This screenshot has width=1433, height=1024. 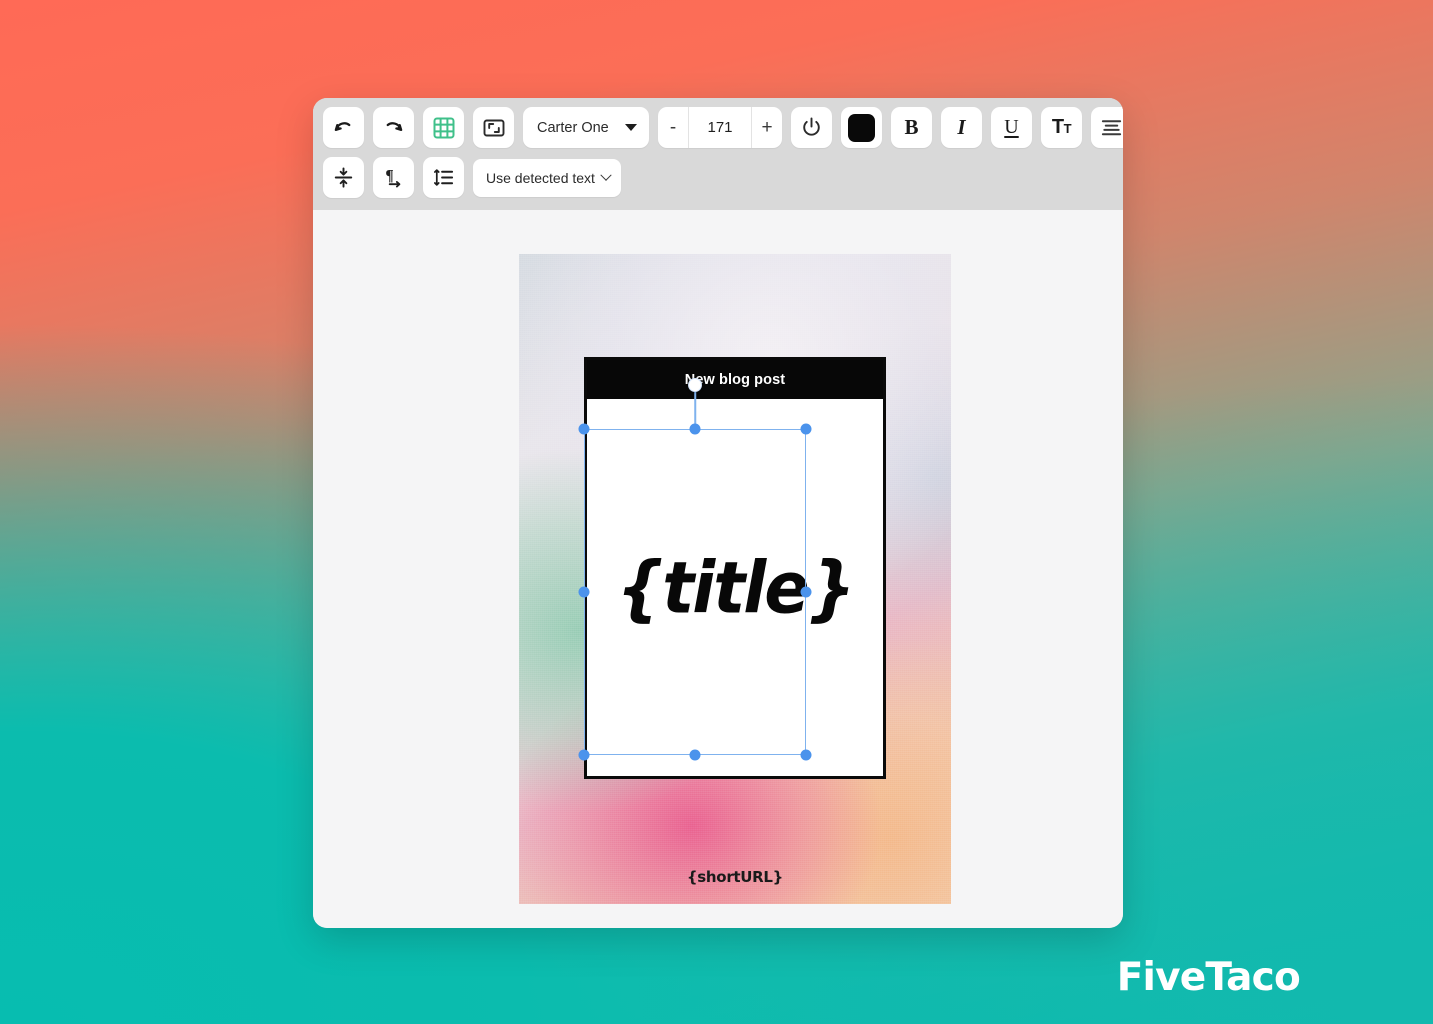 I want to click on font-family-select: Carter One, so click(x=586, y=127).